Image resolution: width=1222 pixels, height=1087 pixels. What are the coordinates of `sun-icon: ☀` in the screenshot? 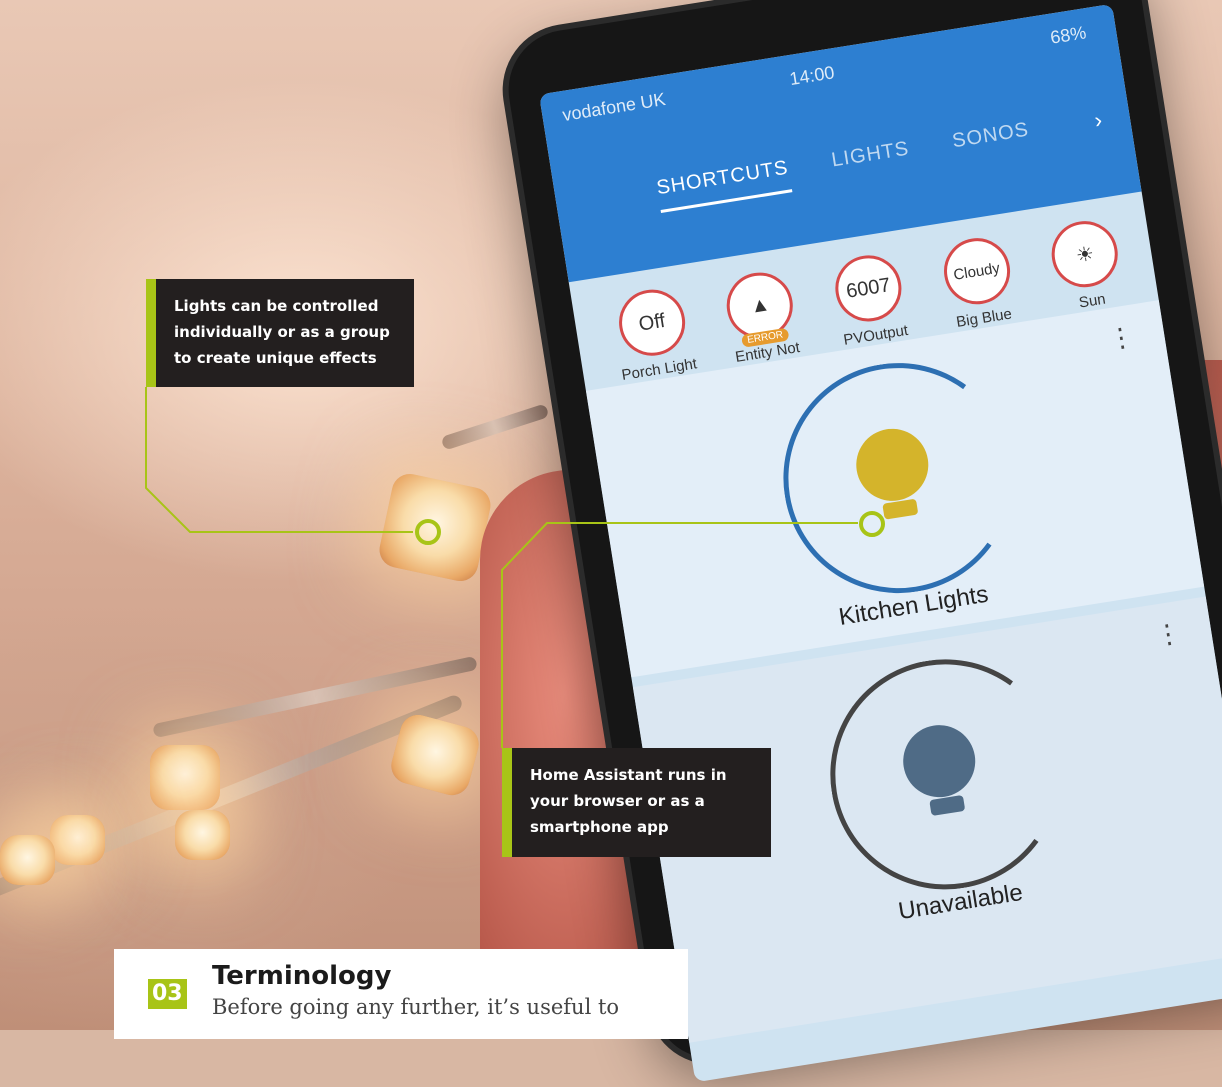 It's located at (1085, 254).